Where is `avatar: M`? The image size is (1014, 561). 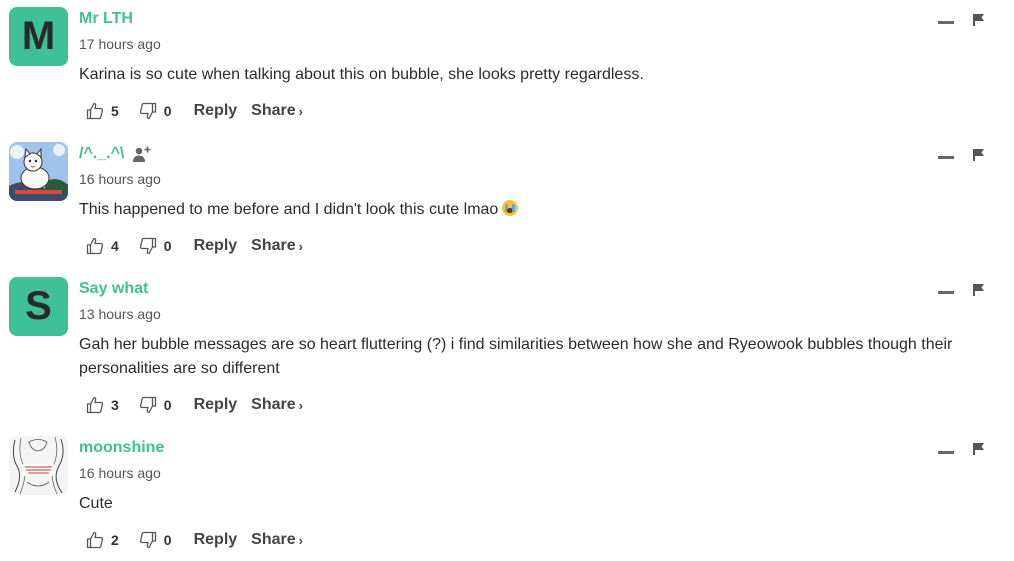 avatar: M is located at coordinates (38, 36).